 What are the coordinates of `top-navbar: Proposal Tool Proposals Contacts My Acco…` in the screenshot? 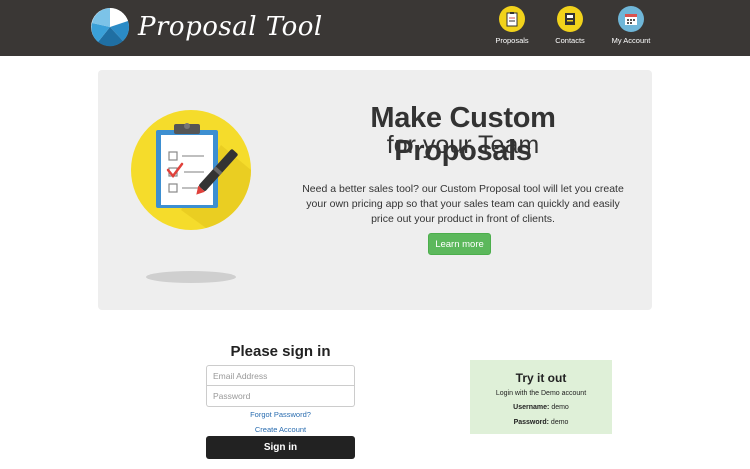 It's located at (375, 28).